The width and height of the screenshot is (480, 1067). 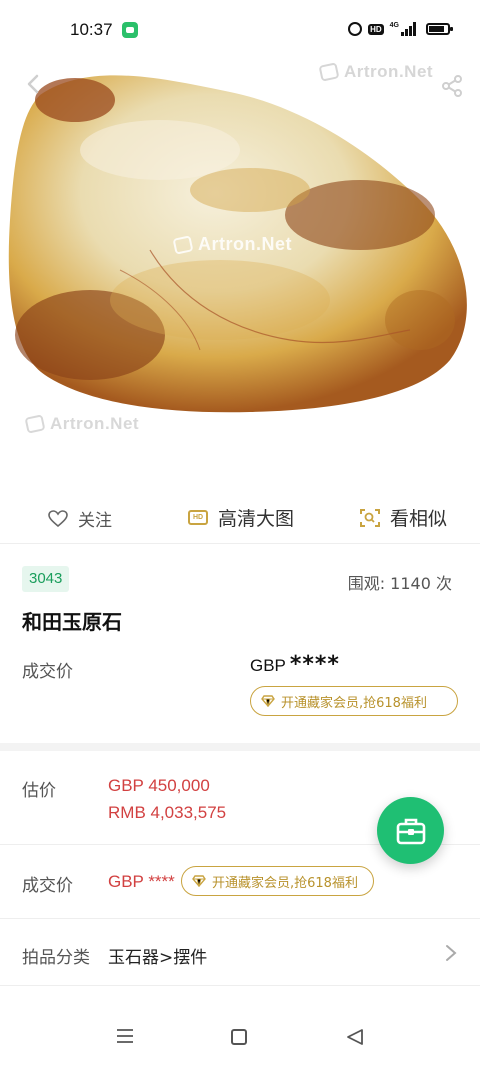 I want to click on system-nav-bar, so click(x=240, y=1038).